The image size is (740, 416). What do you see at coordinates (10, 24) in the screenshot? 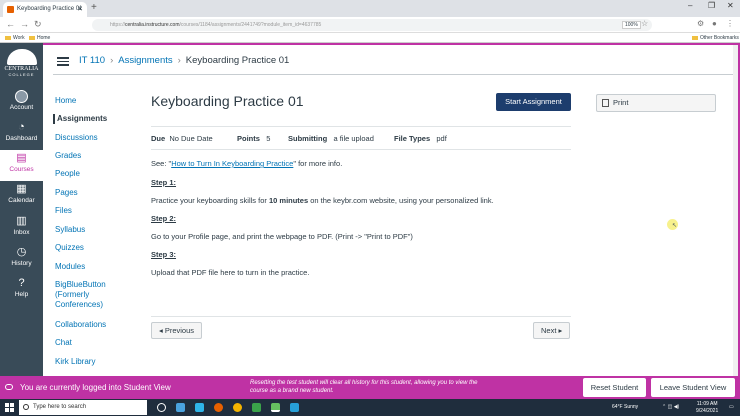
I see `back-icon: ←` at bounding box center [10, 24].